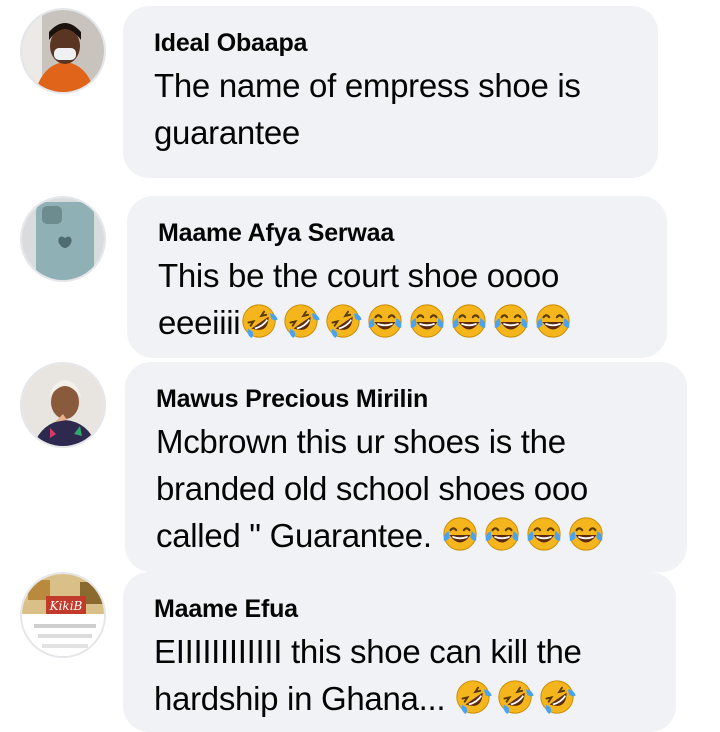 The image size is (720, 732). What do you see at coordinates (412, 233) in the screenshot?
I see `comment-author: Maame Afya Serwaa` at bounding box center [412, 233].